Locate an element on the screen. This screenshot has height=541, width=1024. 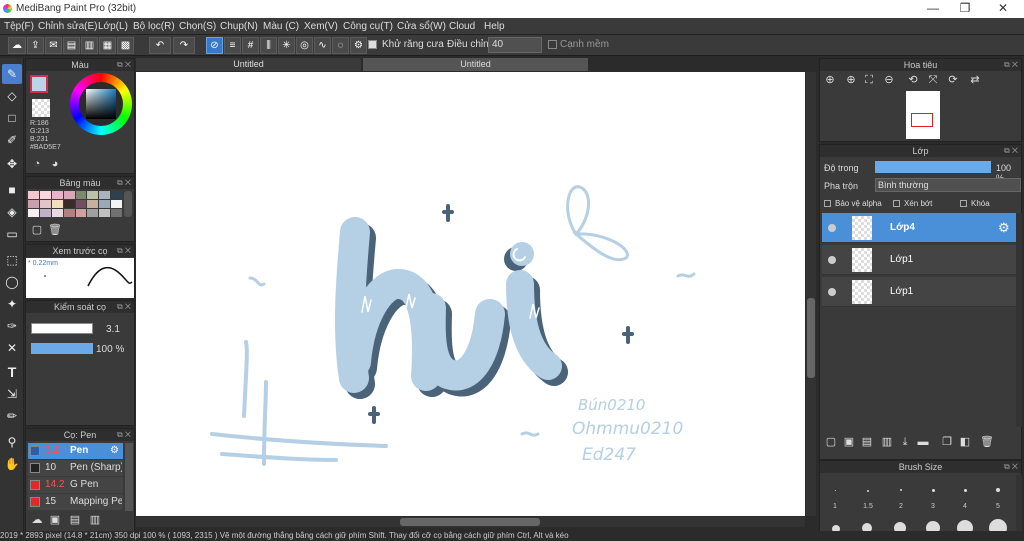
correction-select: 40 is located at coordinates (515, 45).